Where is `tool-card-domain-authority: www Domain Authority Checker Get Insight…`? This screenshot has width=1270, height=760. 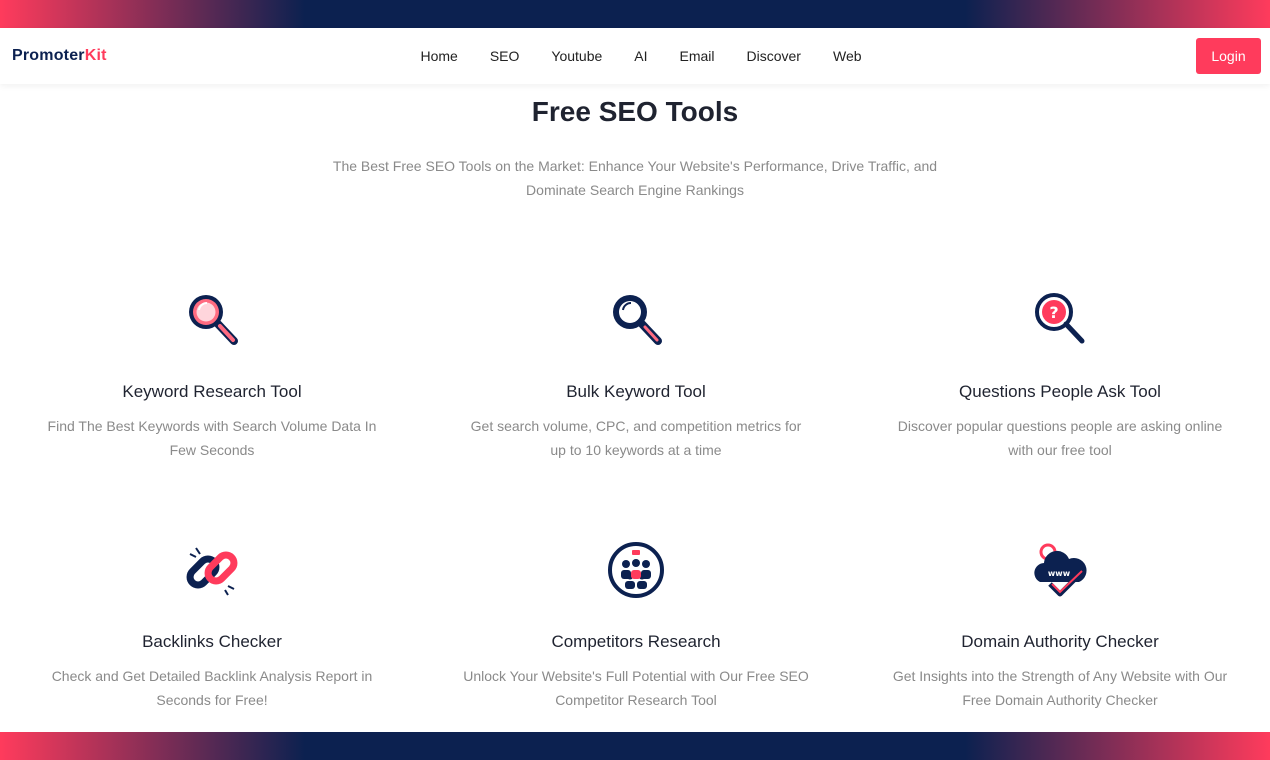
tool-card-domain-authority: www Domain Authority Checker Get Insight… is located at coordinates (1059, 626).